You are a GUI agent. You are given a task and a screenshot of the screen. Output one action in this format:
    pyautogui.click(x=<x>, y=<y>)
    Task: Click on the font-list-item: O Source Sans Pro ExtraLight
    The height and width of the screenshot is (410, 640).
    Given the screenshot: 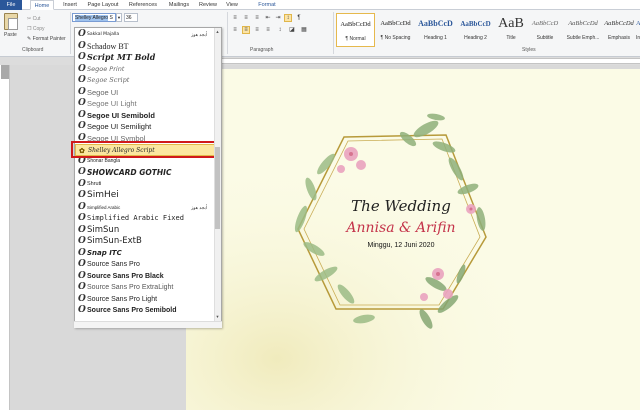 What is the action you would take?
    pyautogui.click(x=145, y=288)
    